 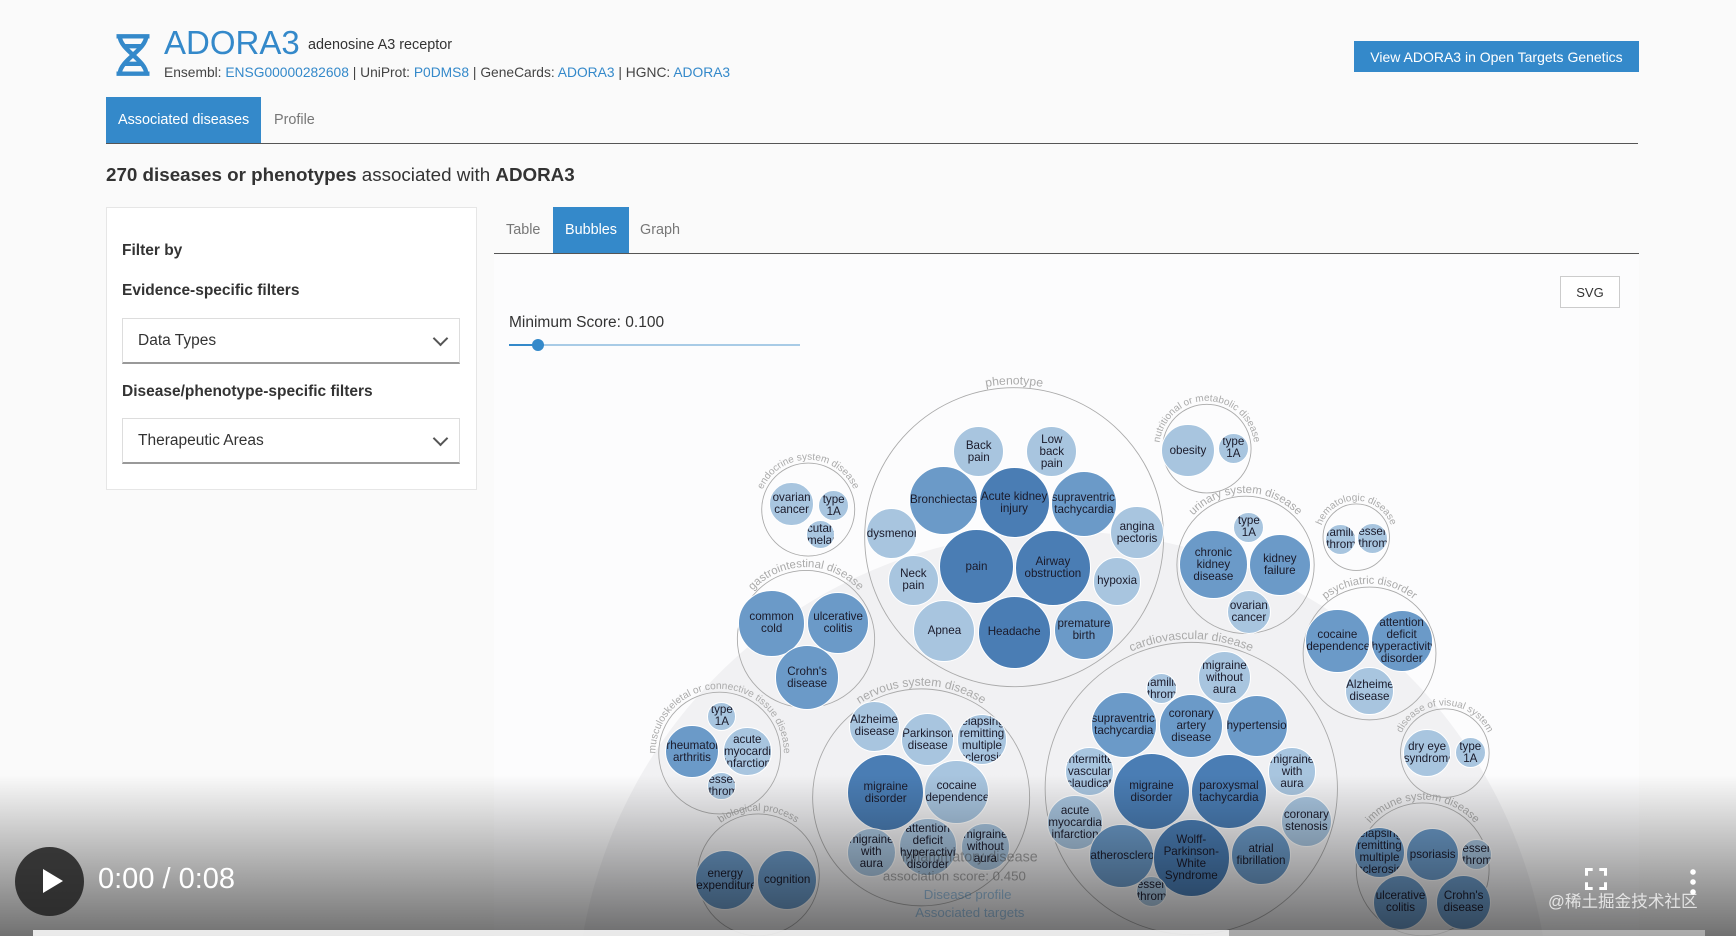 I want to click on video-progress-bar, so click(x=869, y=933).